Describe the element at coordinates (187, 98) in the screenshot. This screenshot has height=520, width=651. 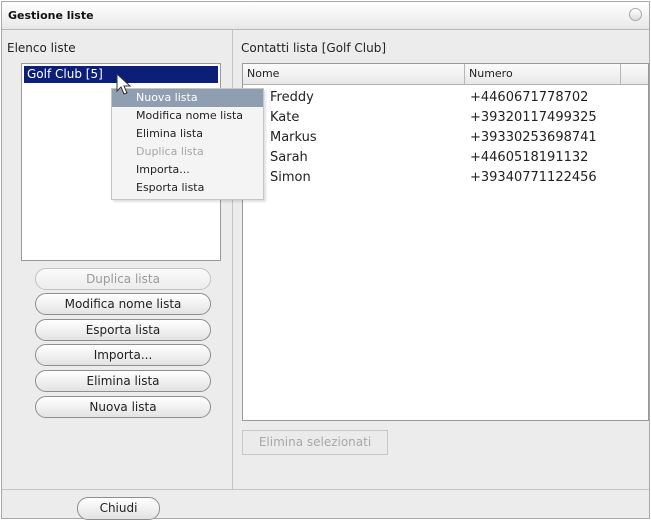
I see `menu-item-new-list: Nuova lista` at that location.